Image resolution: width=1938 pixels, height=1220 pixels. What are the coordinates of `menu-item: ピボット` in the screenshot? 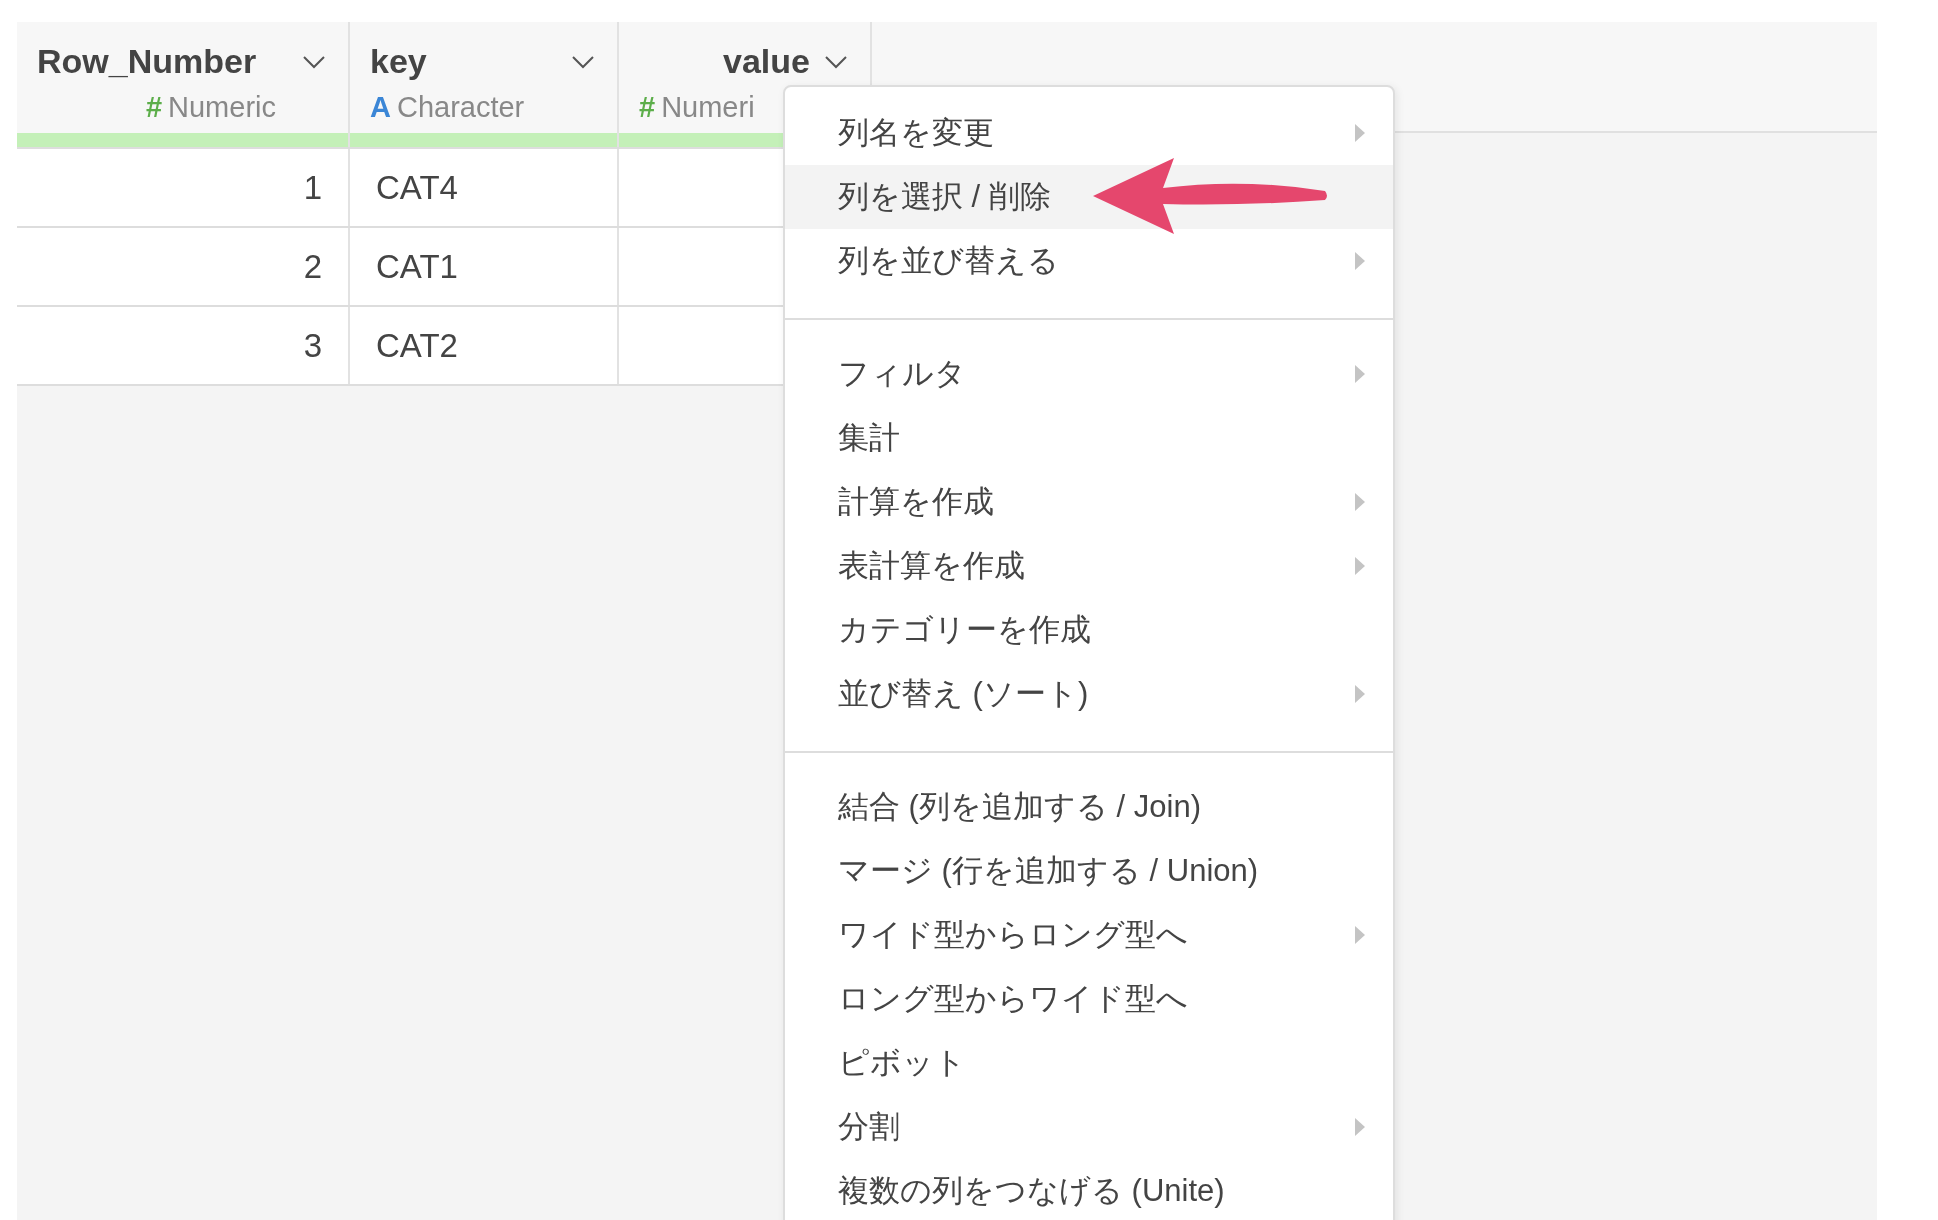 It's located at (1089, 1063).